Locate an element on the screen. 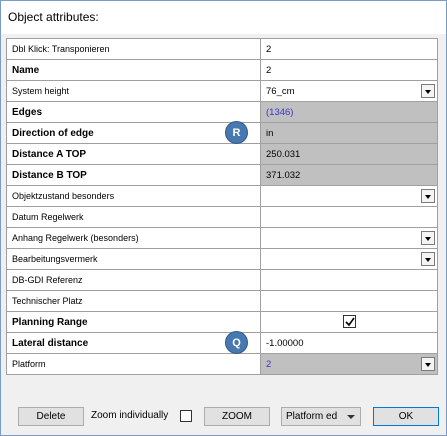 The image size is (447, 436). attribute-label: Bearbeitungsvermerk is located at coordinates (133, 259).